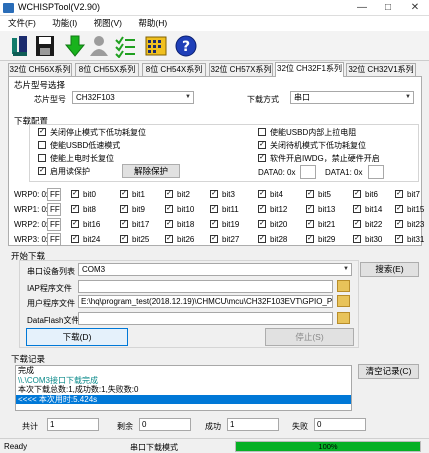 This screenshot has width=429, height=453. I want to click on tab-ch54x: 8位 CH54X系列, so click(174, 69).